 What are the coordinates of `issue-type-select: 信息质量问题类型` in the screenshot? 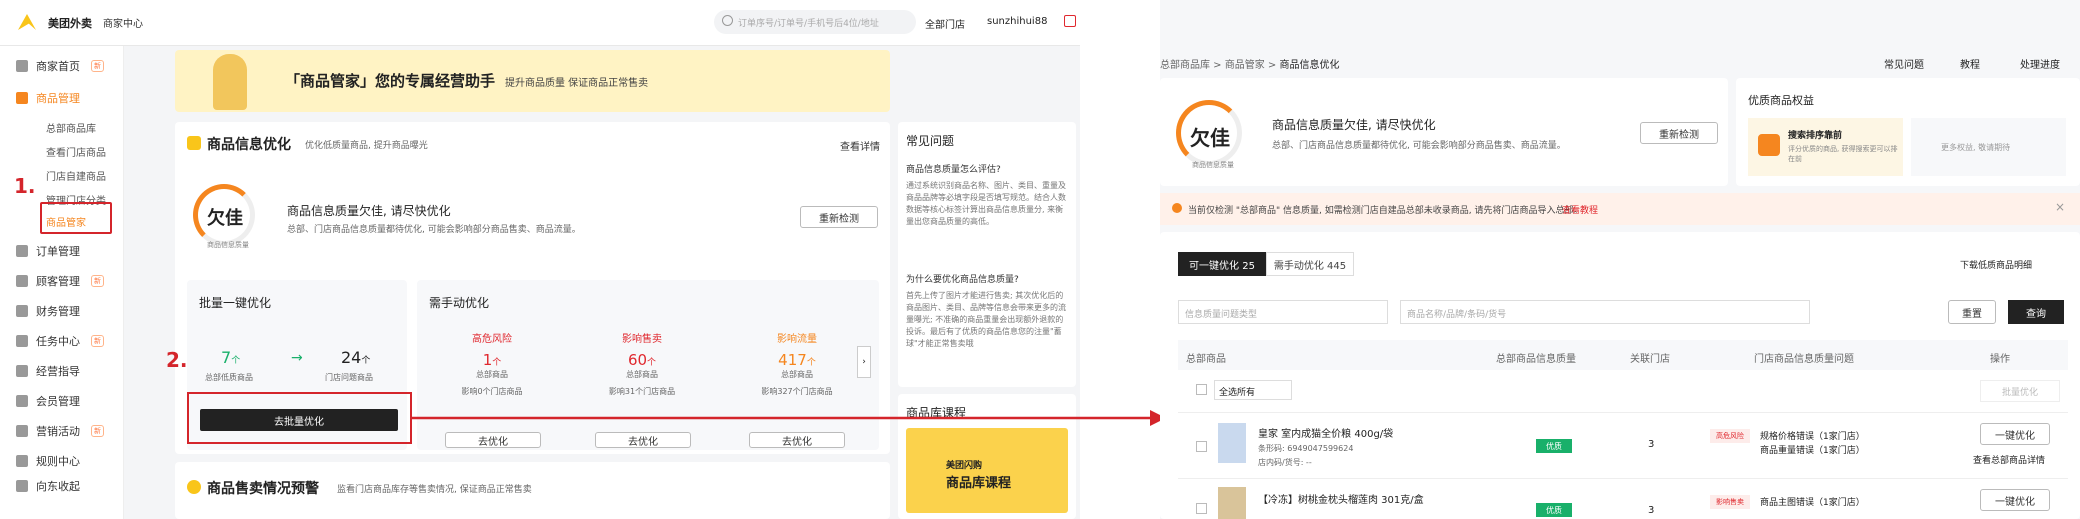 It's located at (1283, 312).